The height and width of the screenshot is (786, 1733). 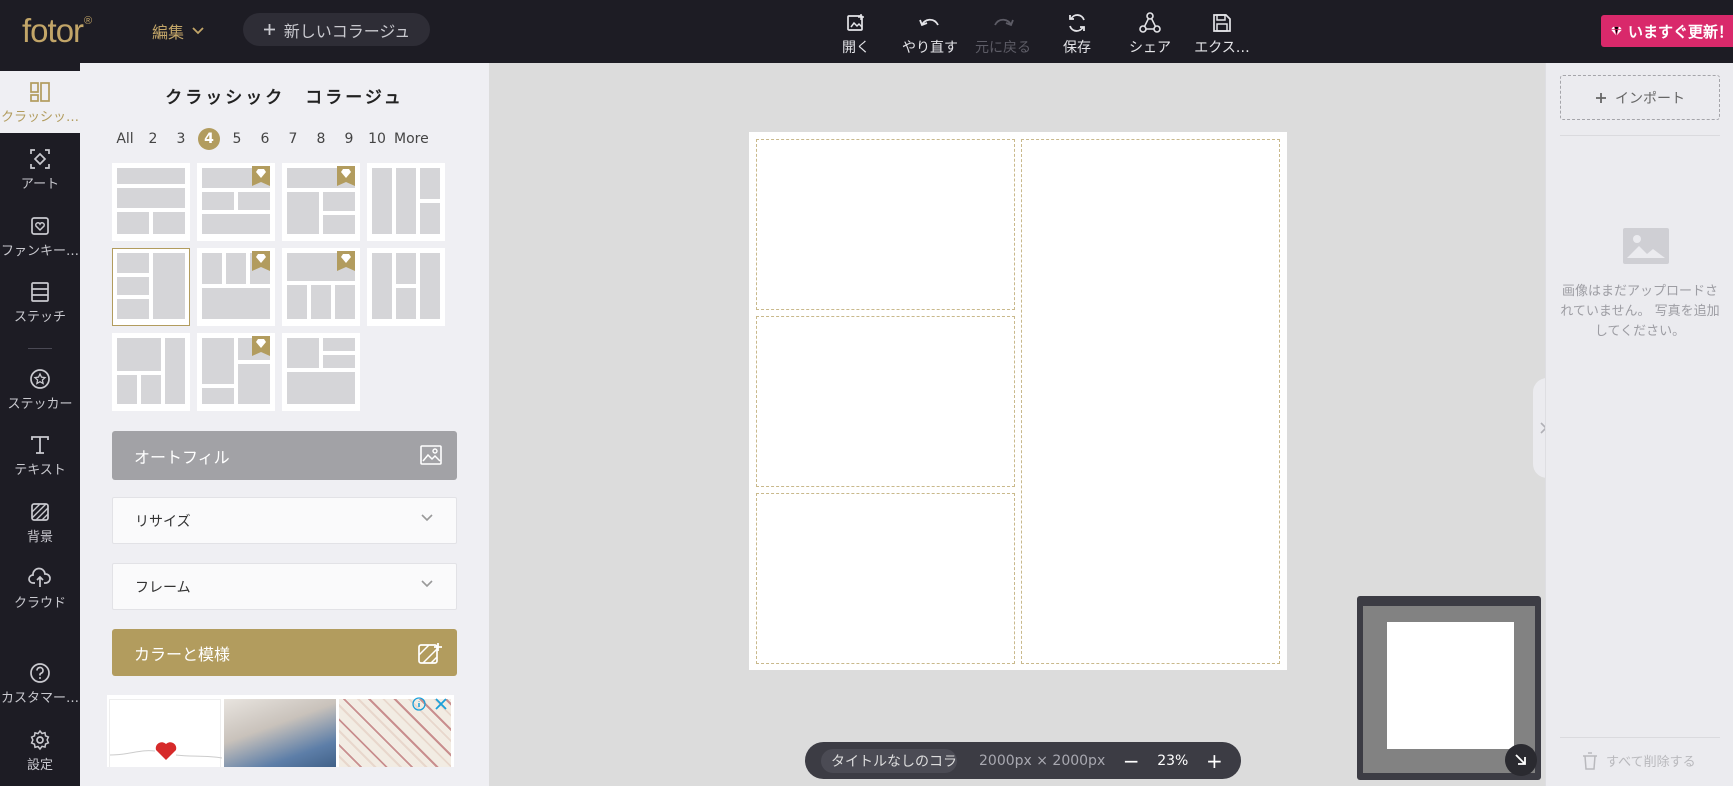 I want to click on zoom-level: 23%, so click(x=1173, y=760).